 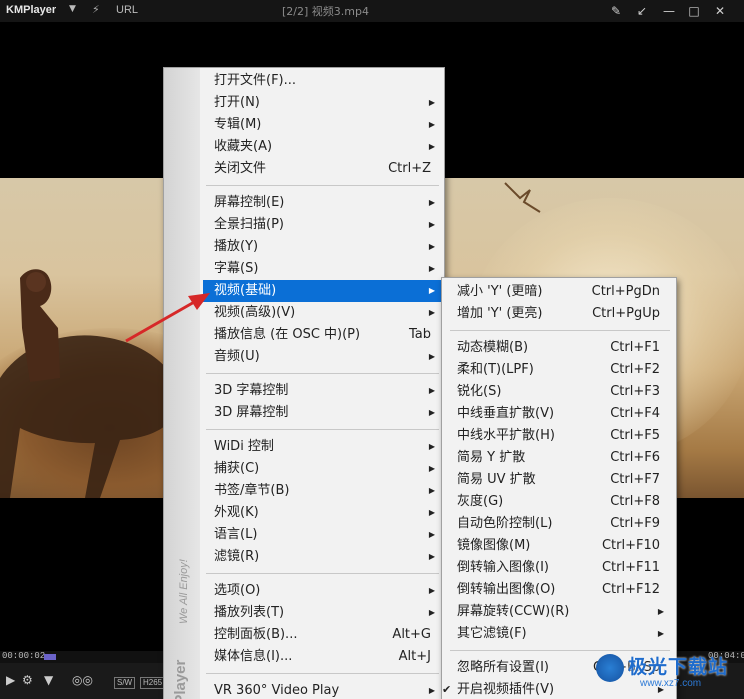 What do you see at coordinates (506, 413) in the screenshot?
I see `menu-item-label: 中线垂直扩散(V)` at bounding box center [506, 413].